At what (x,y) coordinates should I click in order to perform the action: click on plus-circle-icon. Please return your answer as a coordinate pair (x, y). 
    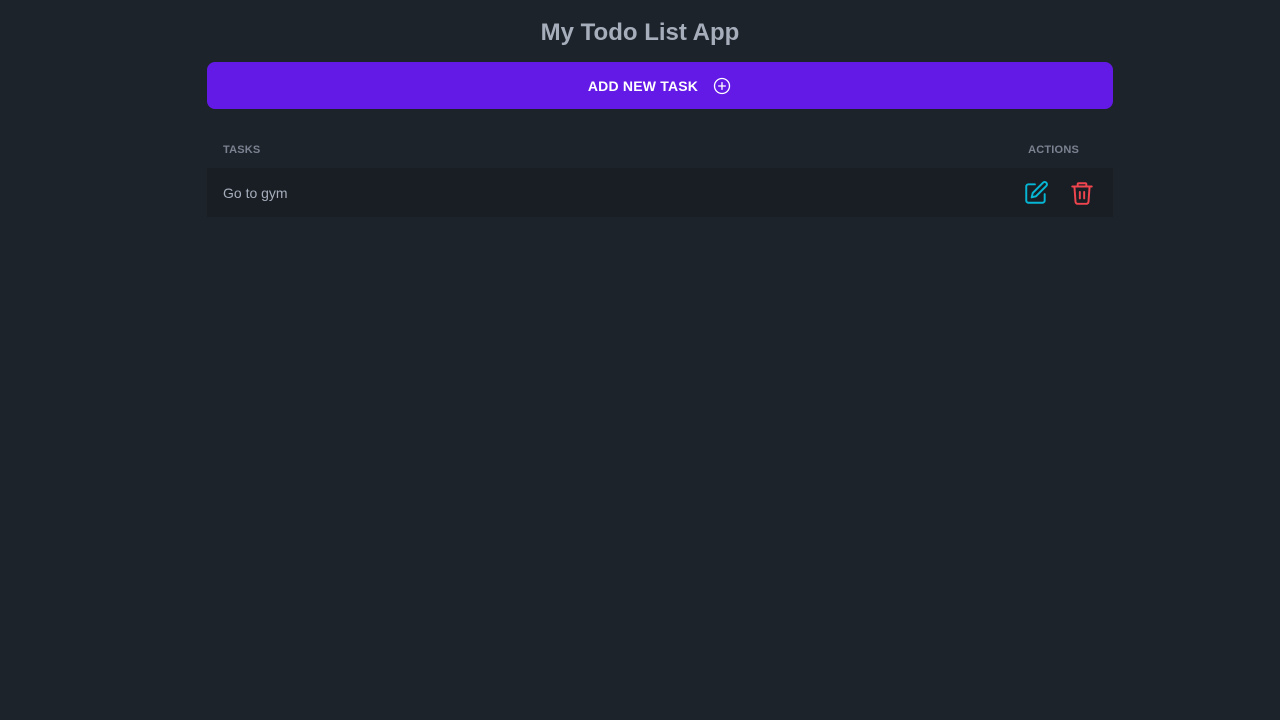
    Looking at the image, I should click on (722, 86).